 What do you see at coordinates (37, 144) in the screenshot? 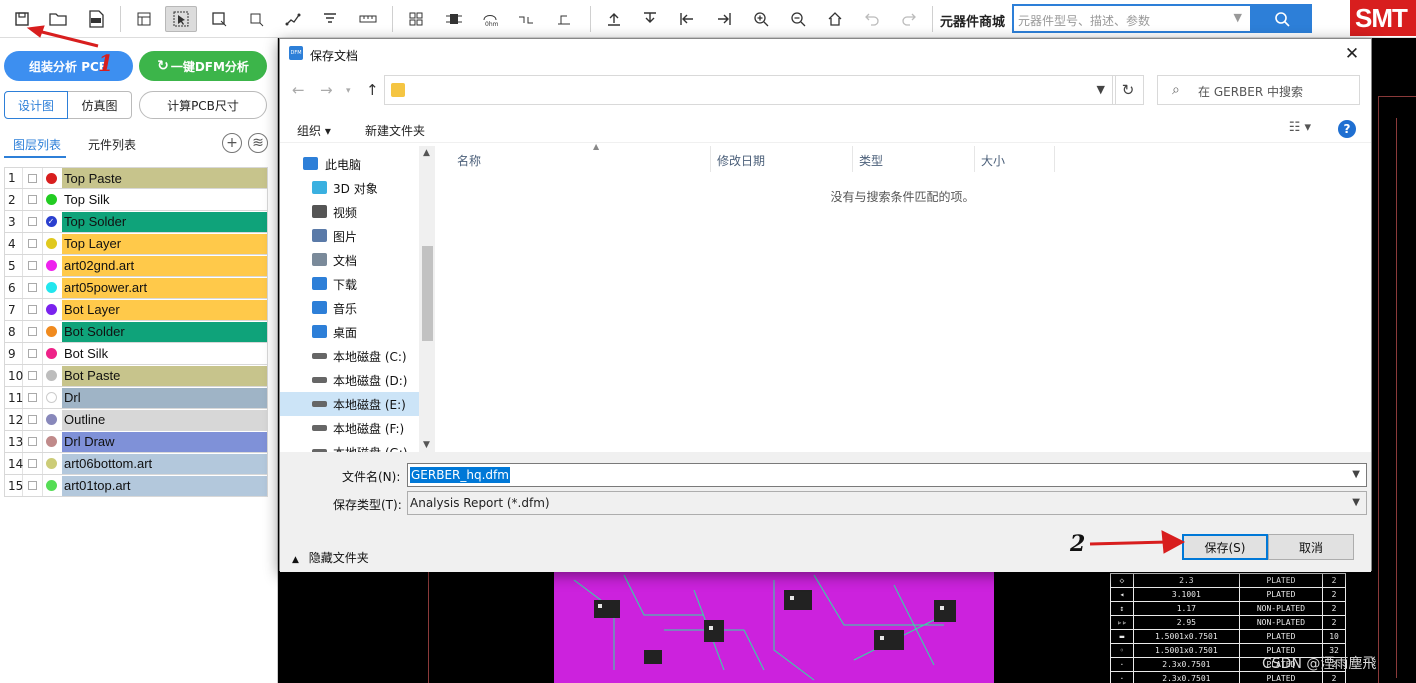
I see `tab-layer-list: 图层列表` at bounding box center [37, 144].